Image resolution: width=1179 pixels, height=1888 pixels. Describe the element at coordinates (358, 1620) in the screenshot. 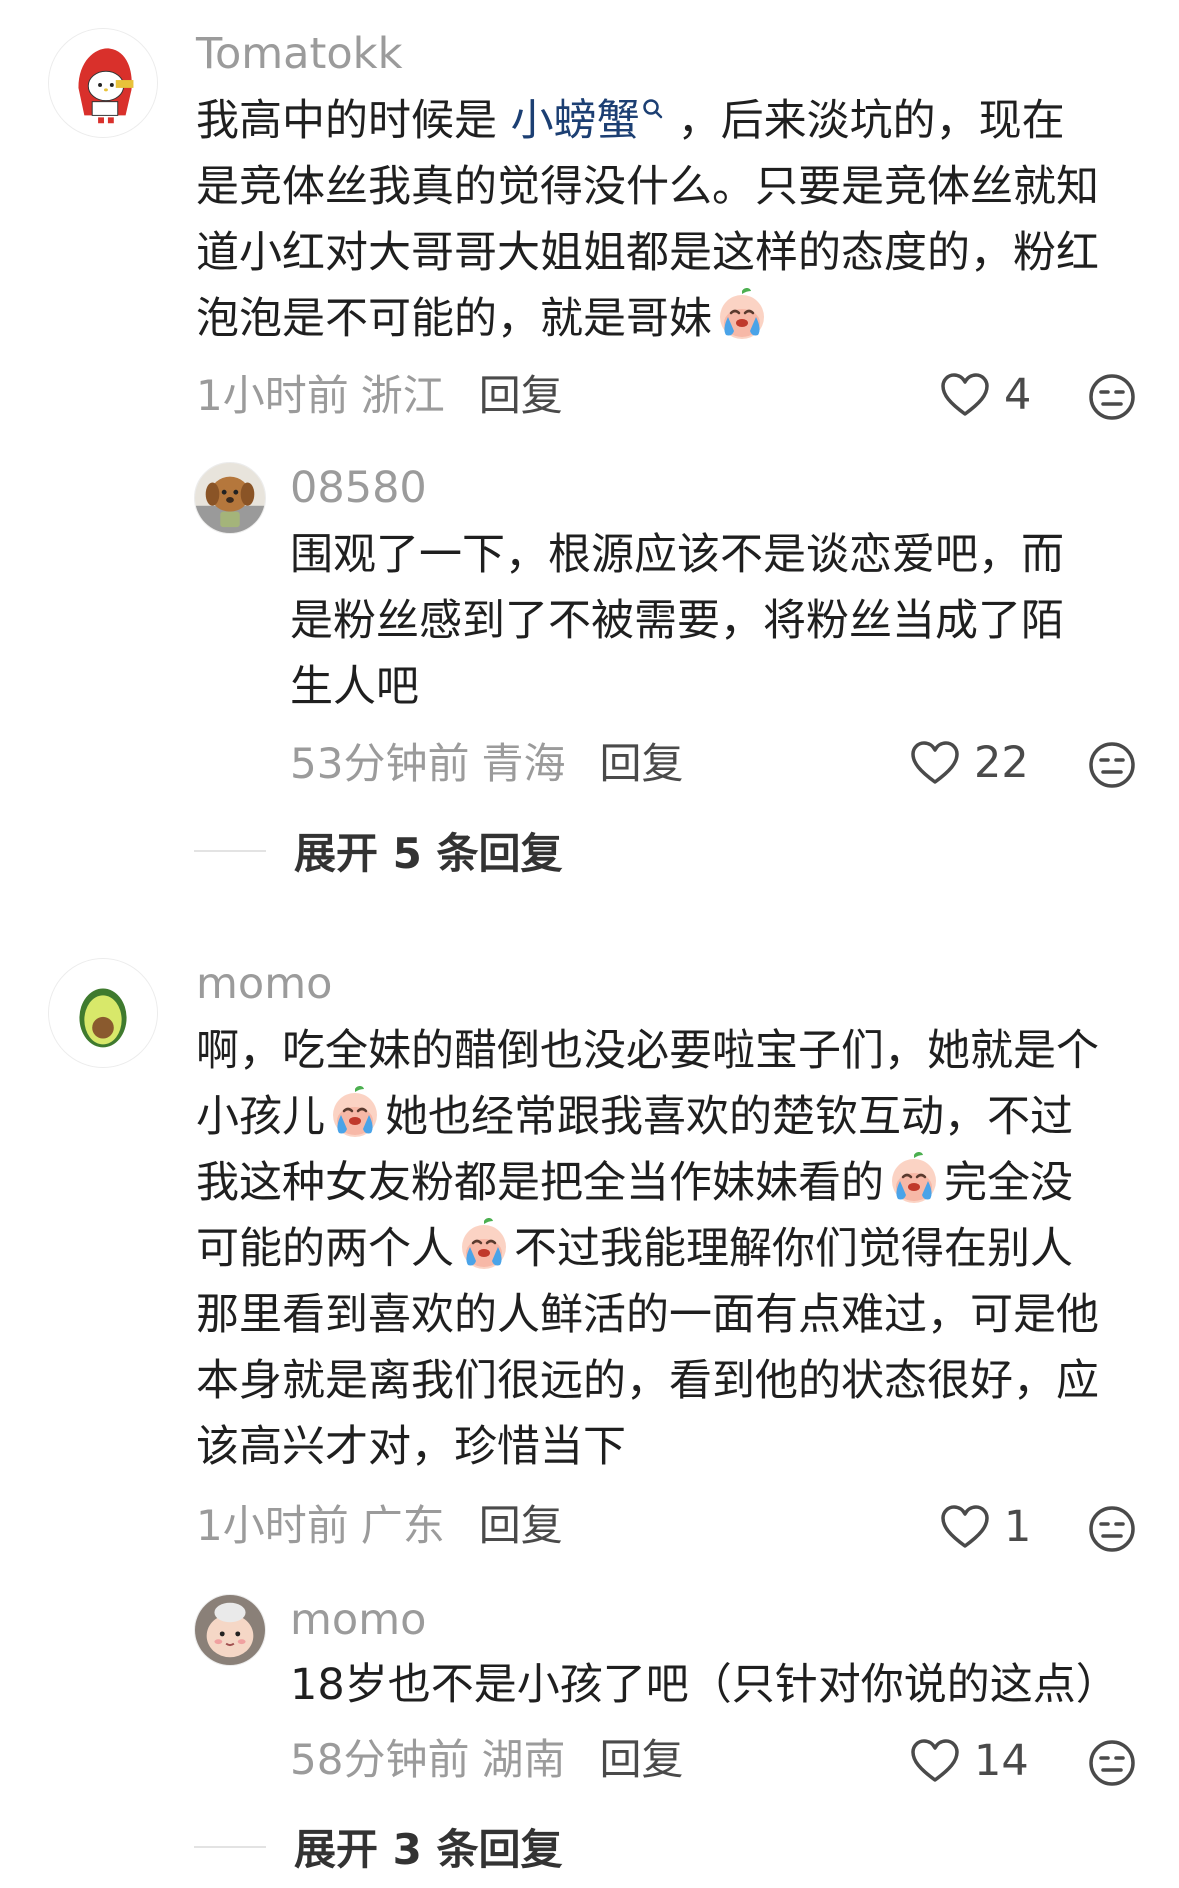

I see `reply-username: momo` at that location.